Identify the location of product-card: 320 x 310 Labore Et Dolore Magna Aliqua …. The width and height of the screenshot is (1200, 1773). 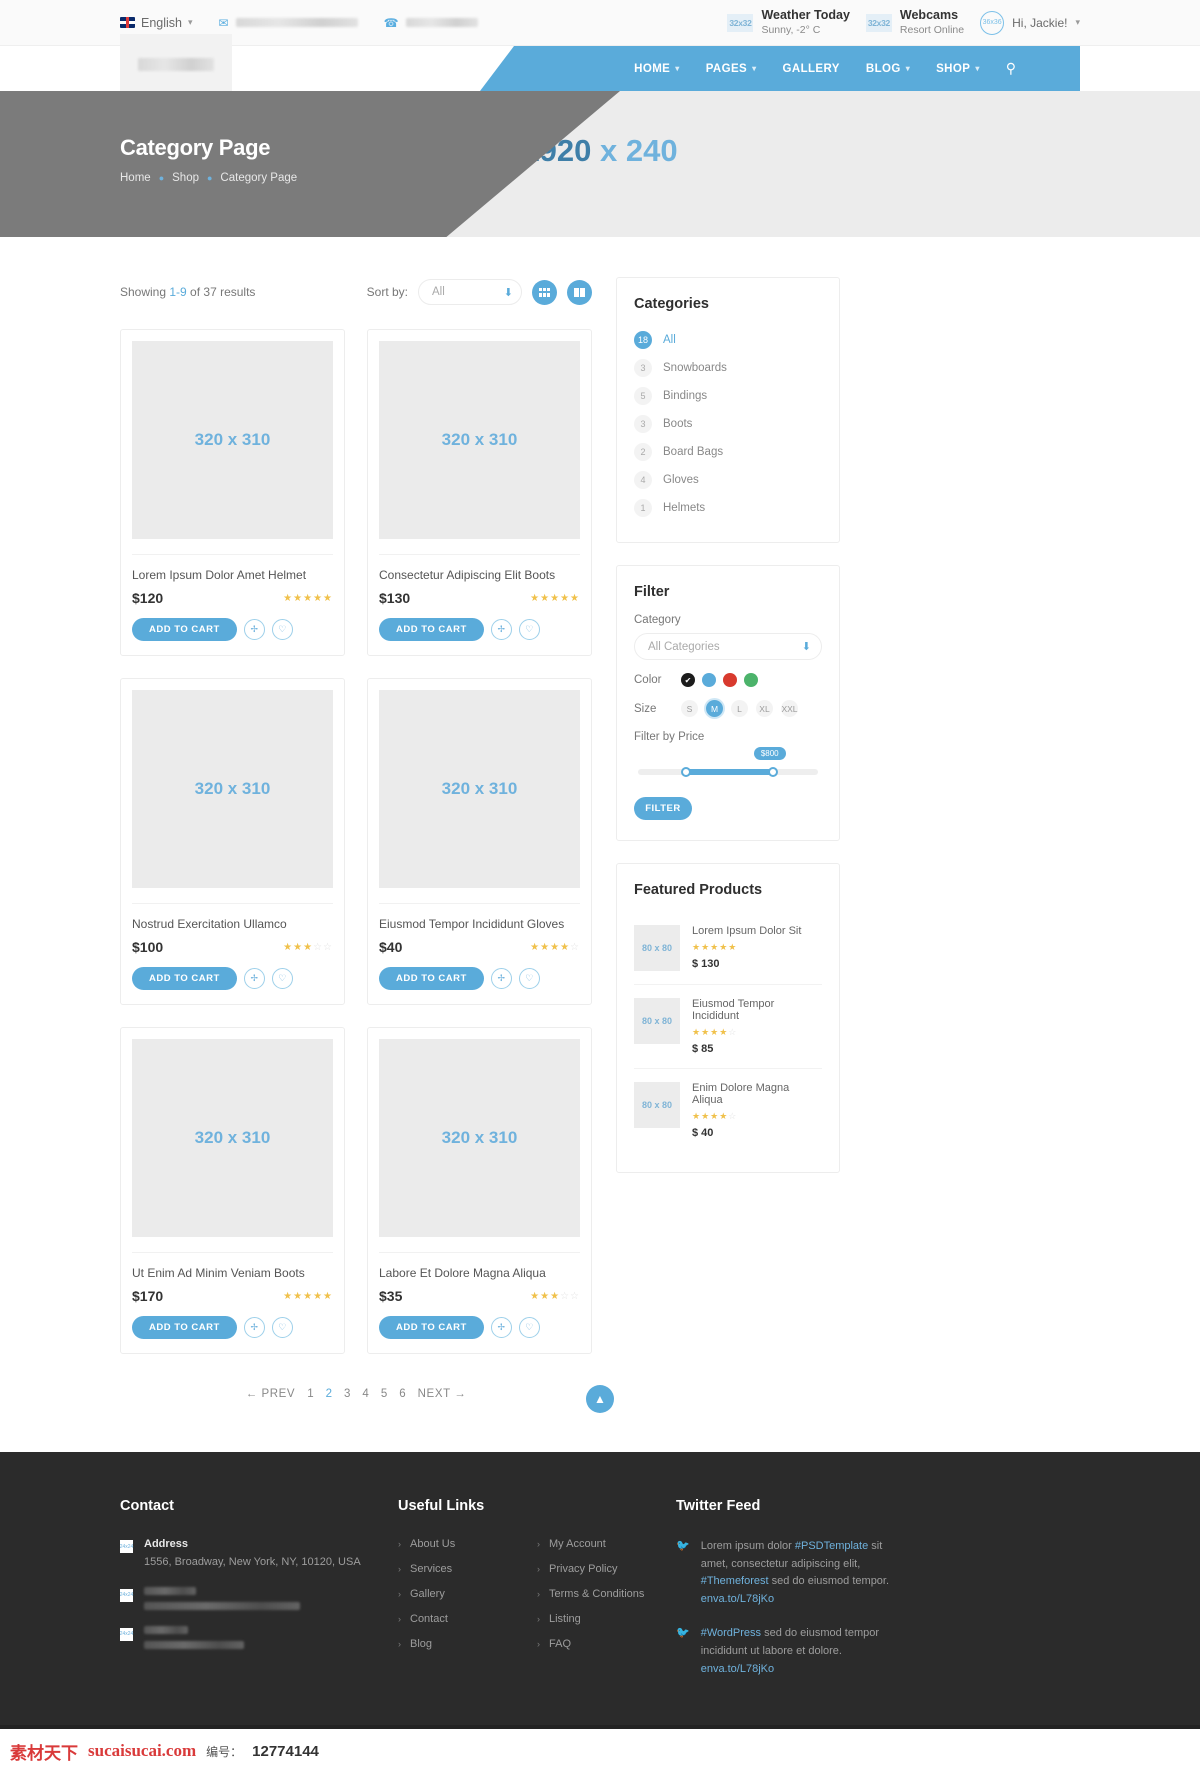
(479, 1190).